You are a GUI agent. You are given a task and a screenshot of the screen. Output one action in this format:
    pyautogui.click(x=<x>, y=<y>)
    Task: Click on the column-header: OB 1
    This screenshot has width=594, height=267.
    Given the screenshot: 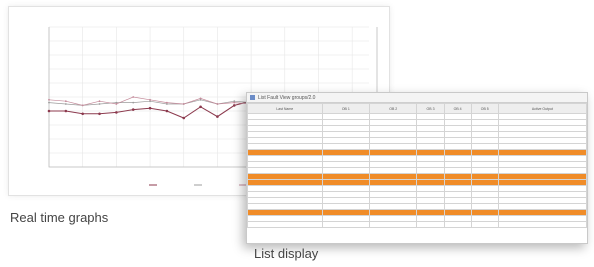 What is the action you would take?
    pyautogui.click(x=346, y=108)
    